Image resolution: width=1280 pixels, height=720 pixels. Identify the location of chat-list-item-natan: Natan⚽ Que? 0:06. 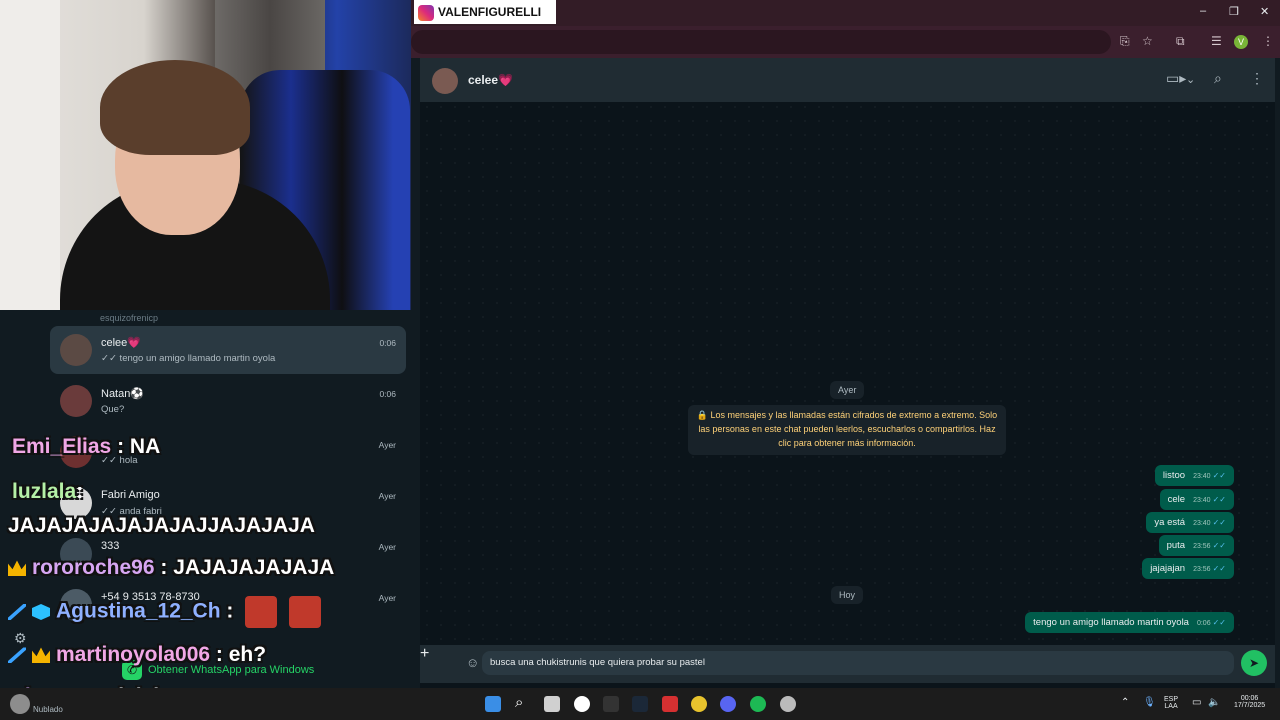
(228, 401).